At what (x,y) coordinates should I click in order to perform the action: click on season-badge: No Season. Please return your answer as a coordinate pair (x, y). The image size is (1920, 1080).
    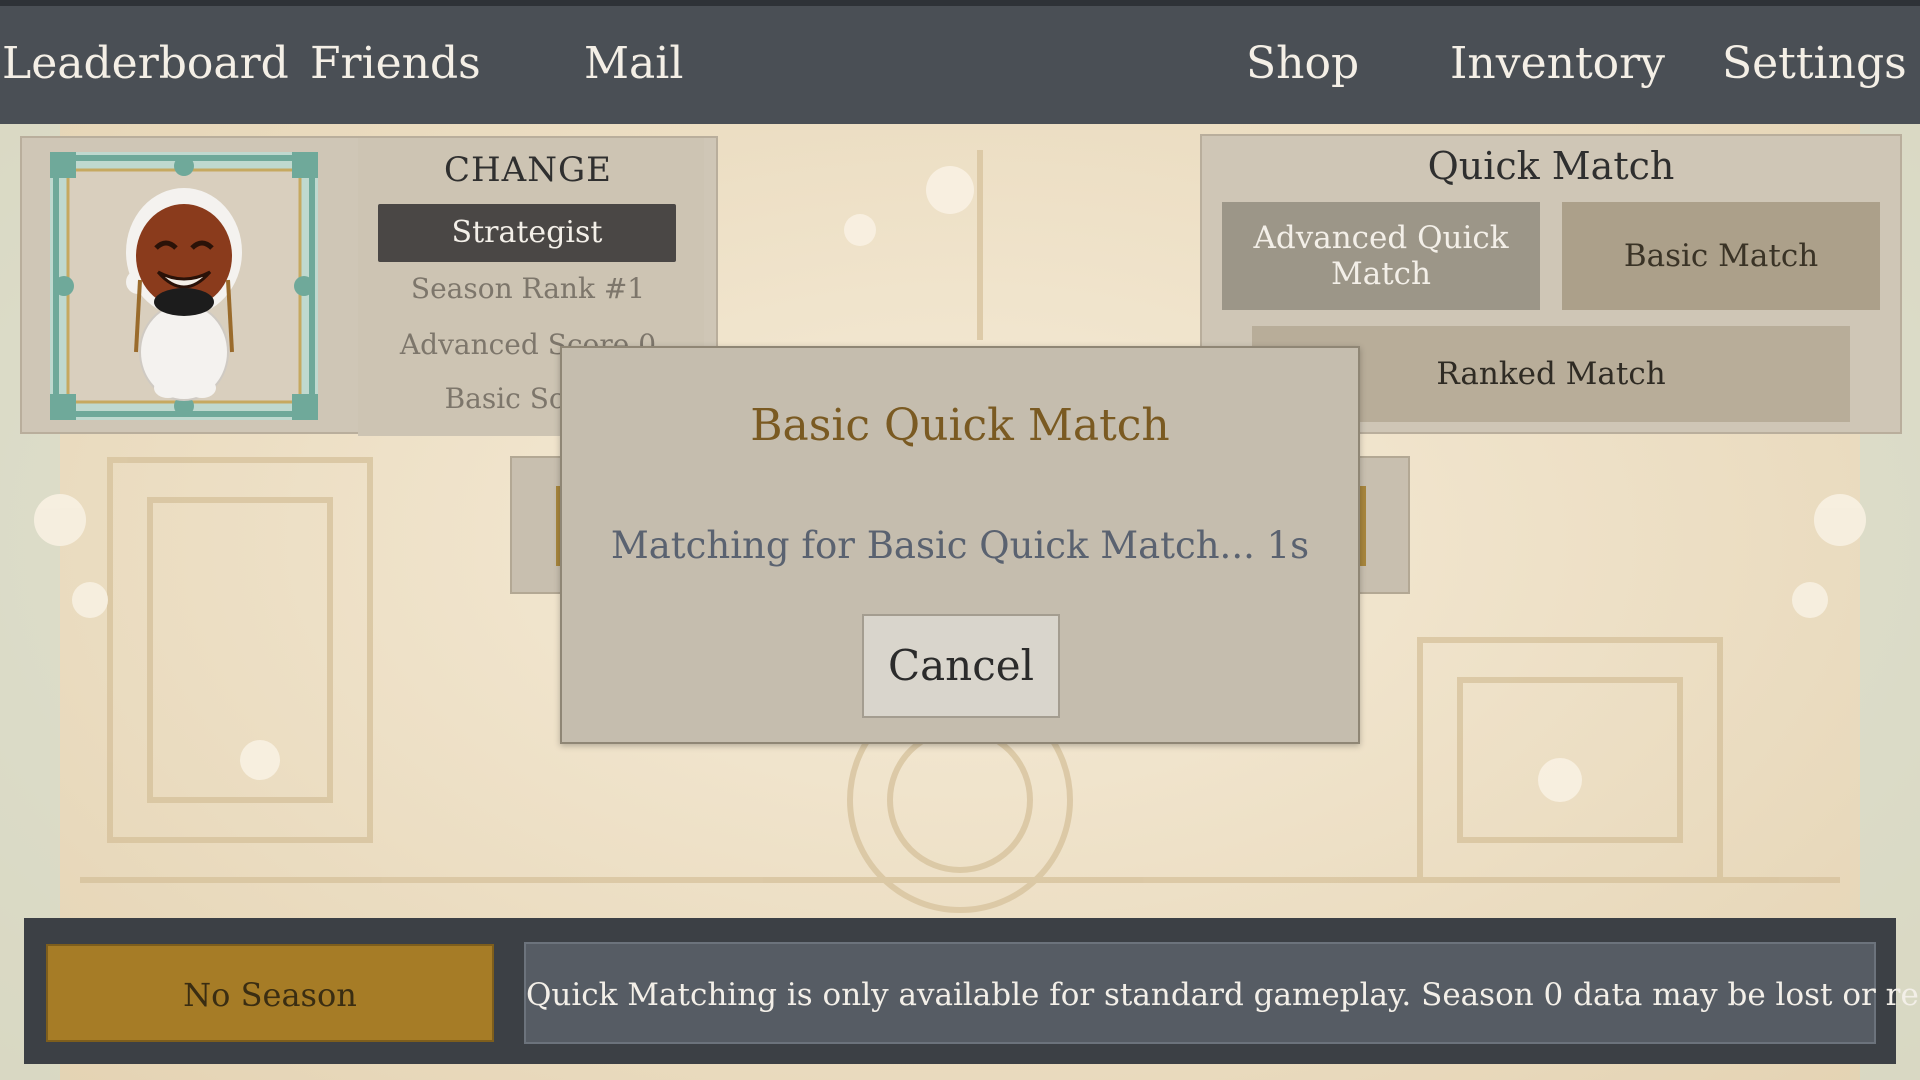
    Looking at the image, I should click on (270, 993).